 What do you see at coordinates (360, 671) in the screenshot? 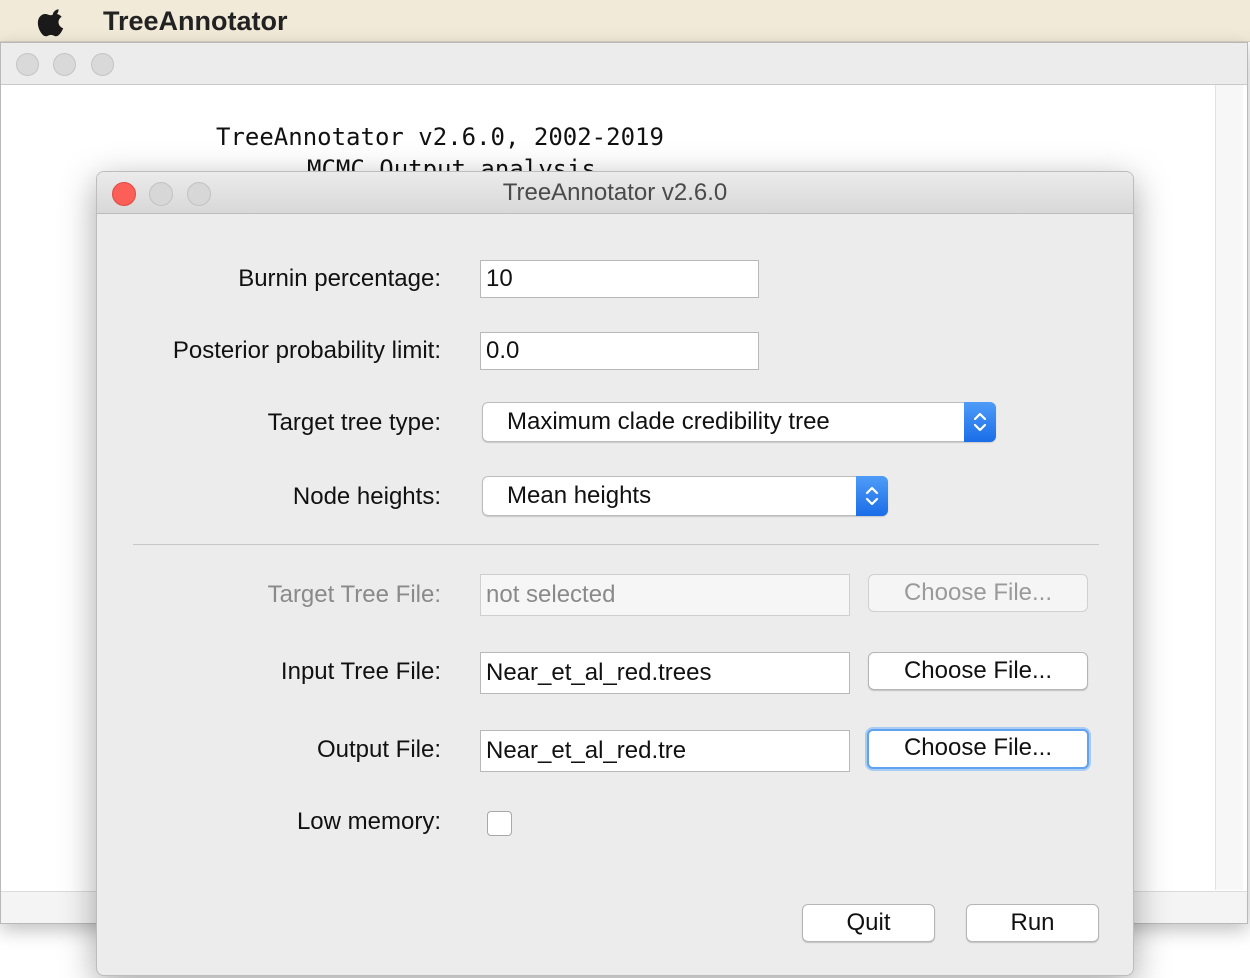
I see `input-tree-file-label: Input Tree File:` at bounding box center [360, 671].